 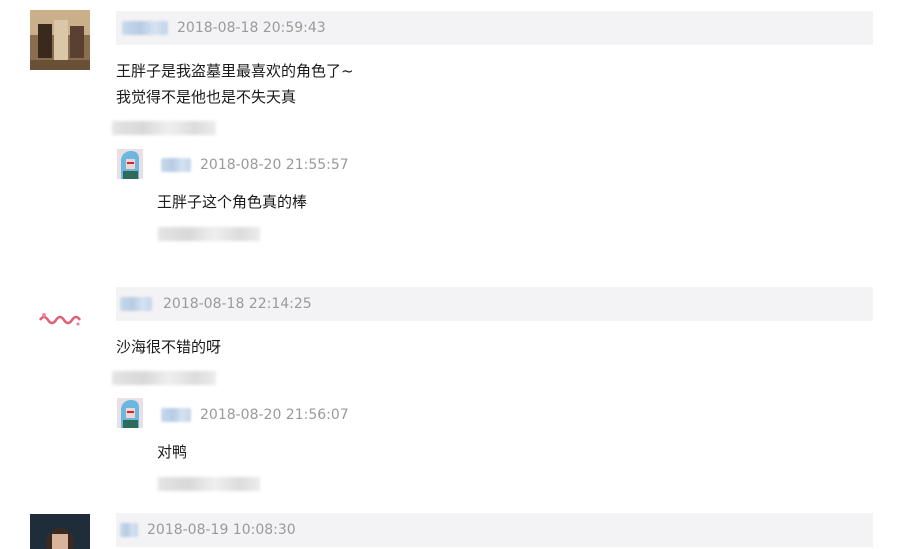 I want to click on reply-timestamp: 2018-08-20 21:56:07, so click(x=274, y=415).